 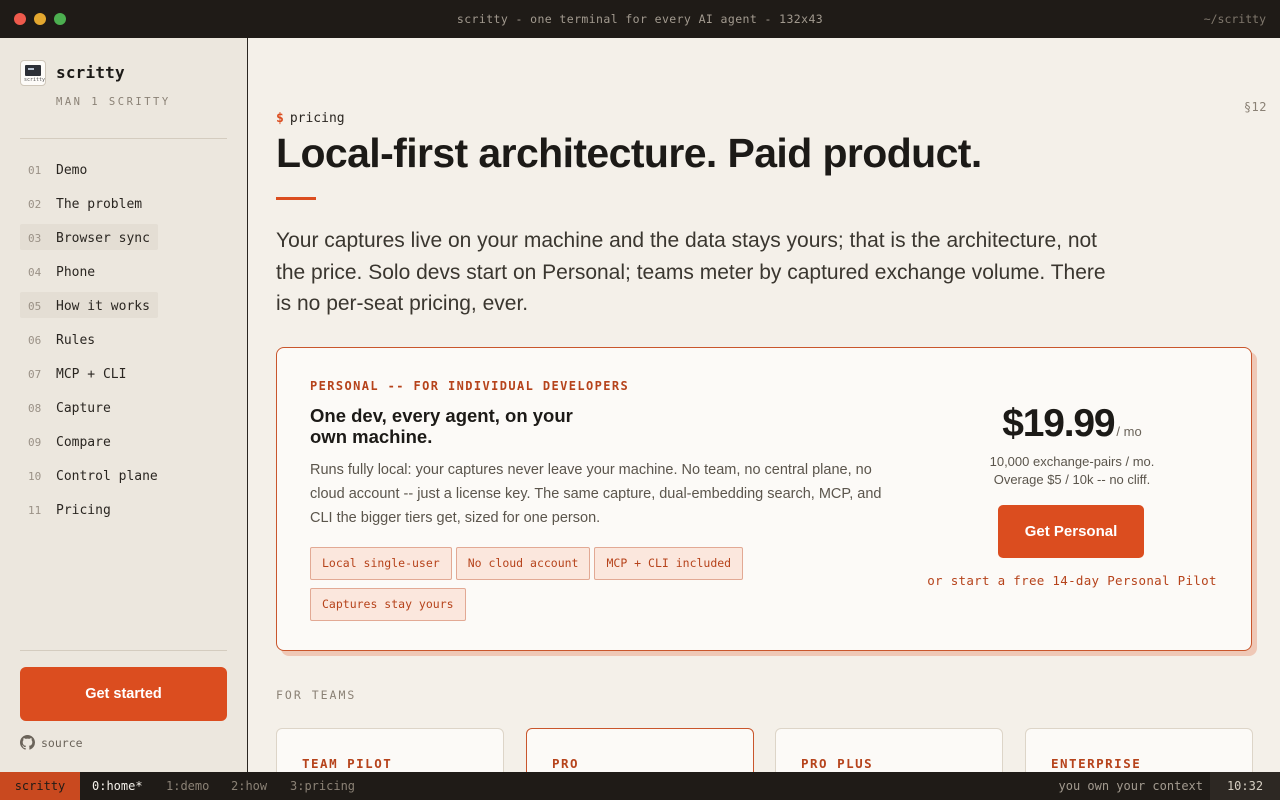 I want to click on sidebar-item-demo: 01 Demo, so click(x=123, y=173).